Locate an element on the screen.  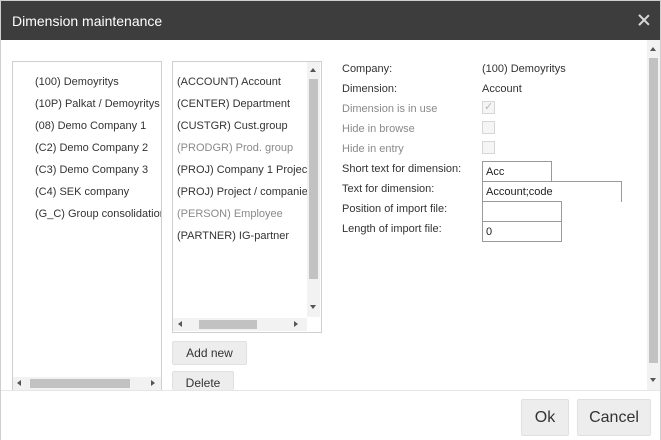
dimension-value: Account is located at coordinates (502, 89).